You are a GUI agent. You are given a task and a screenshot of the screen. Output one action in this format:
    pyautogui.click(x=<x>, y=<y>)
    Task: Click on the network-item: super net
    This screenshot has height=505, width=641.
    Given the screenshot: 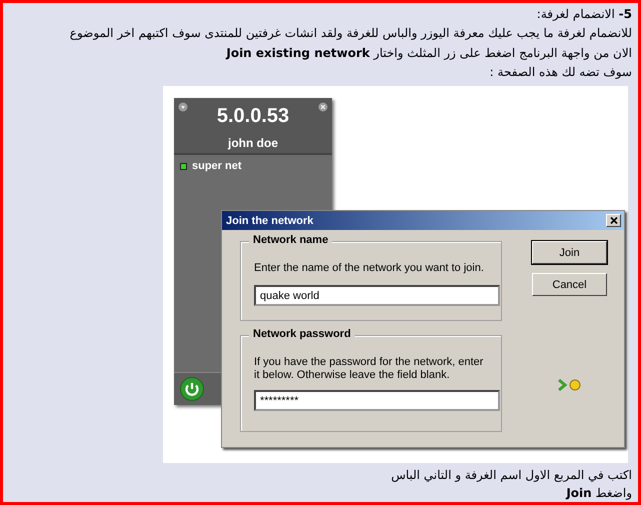 What is the action you would take?
    pyautogui.click(x=217, y=166)
    